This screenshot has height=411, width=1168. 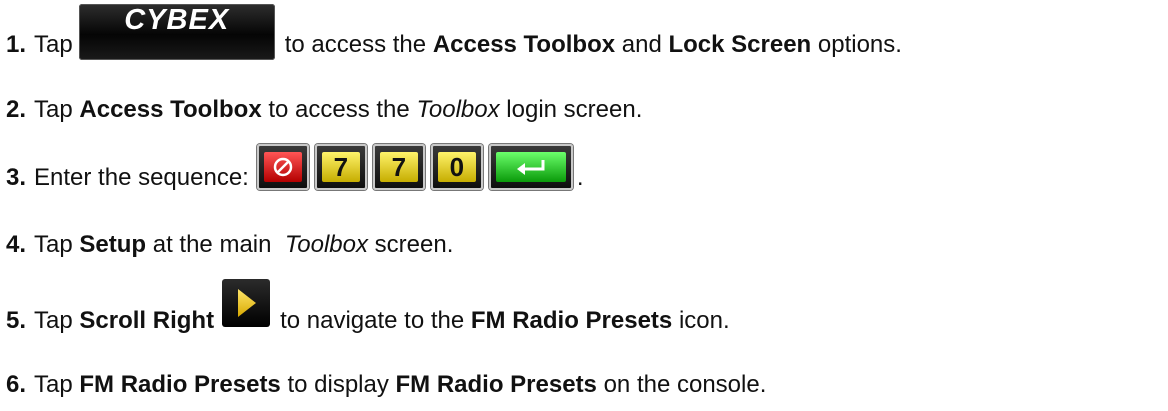 I want to click on step-number: 1., so click(x=16, y=44).